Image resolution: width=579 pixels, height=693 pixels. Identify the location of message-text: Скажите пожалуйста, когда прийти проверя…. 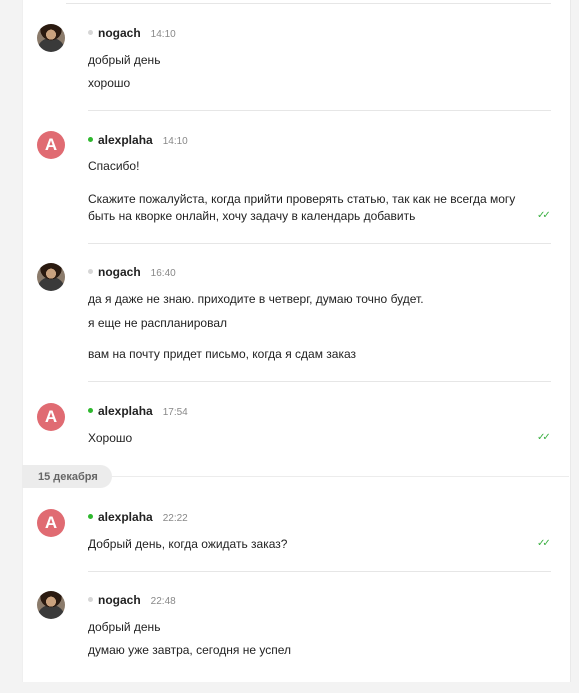
(302, 207).